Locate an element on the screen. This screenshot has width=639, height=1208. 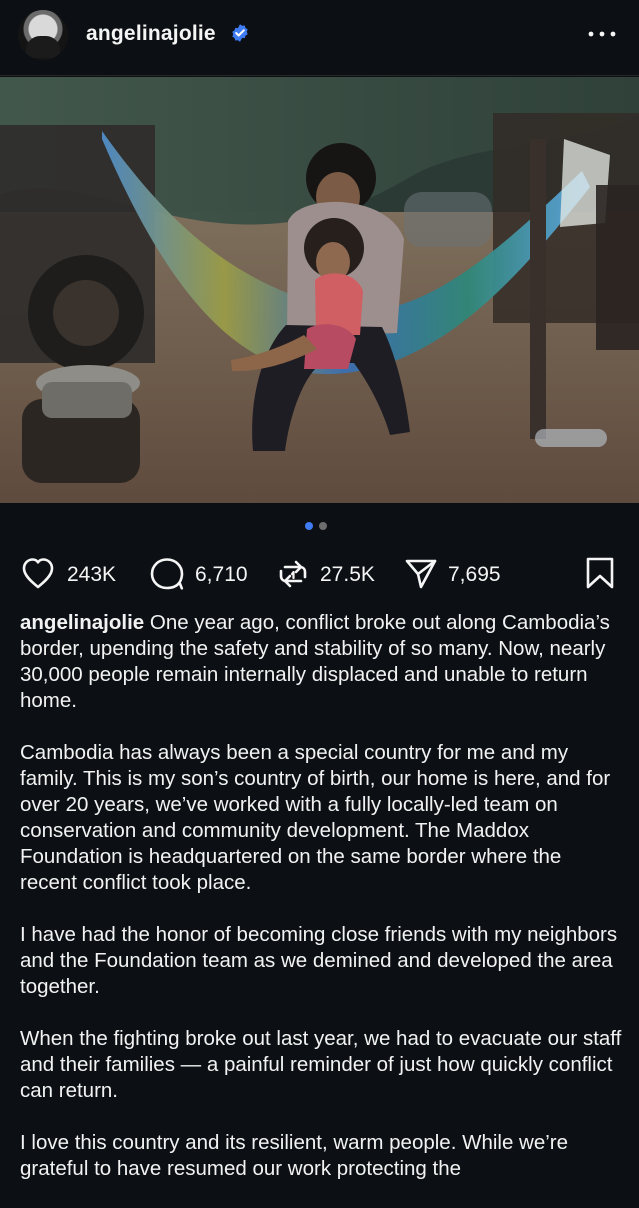
post-actions: 243K 6,710 27.5K 7,695 is located at coordinates (319, 573).